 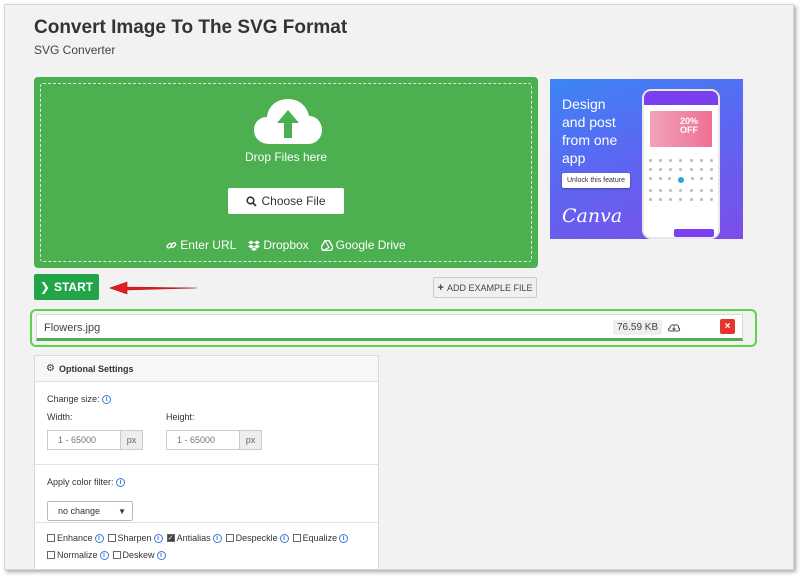 What do you see at coordinates (489, 287) in the screenshot?
I see `add-example-file-label: ADD EXAMPLE FILE` at bounding box center [489, 287].